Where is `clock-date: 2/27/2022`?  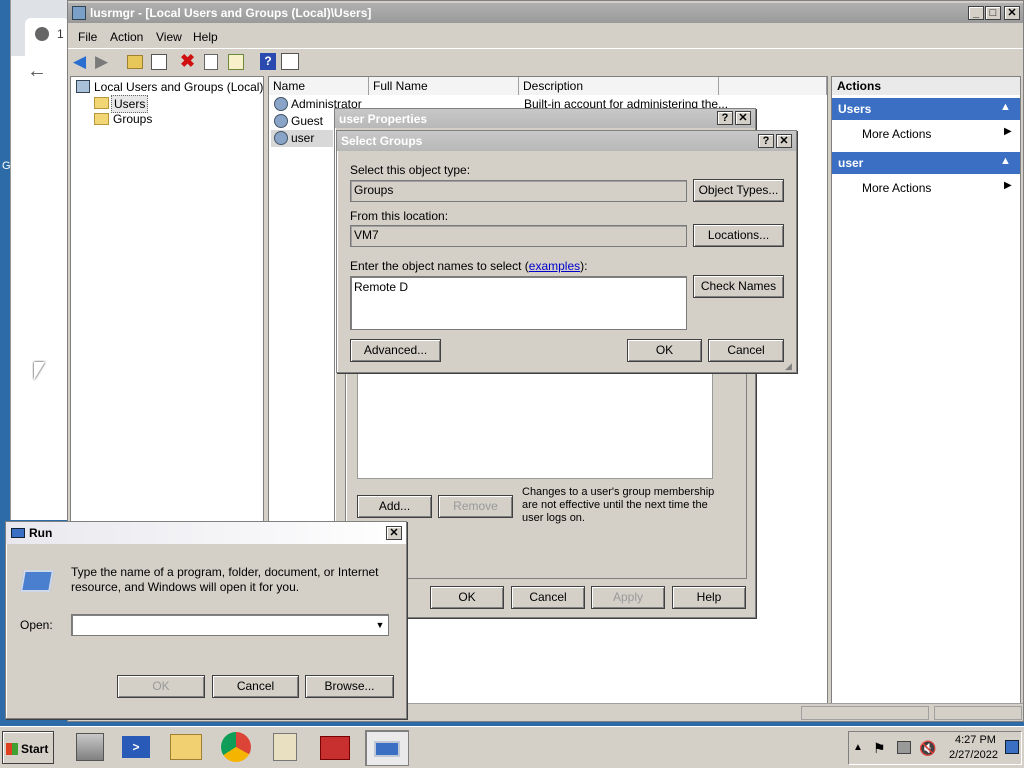
clock-date: 2/27/2022 is located at coordinates (973, 755).